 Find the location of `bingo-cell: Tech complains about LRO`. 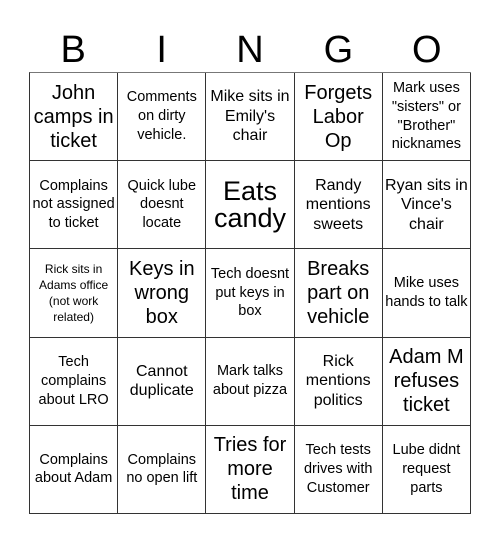

bingo-cell: Tech complains about LRO is located at coordinates (74, 381).